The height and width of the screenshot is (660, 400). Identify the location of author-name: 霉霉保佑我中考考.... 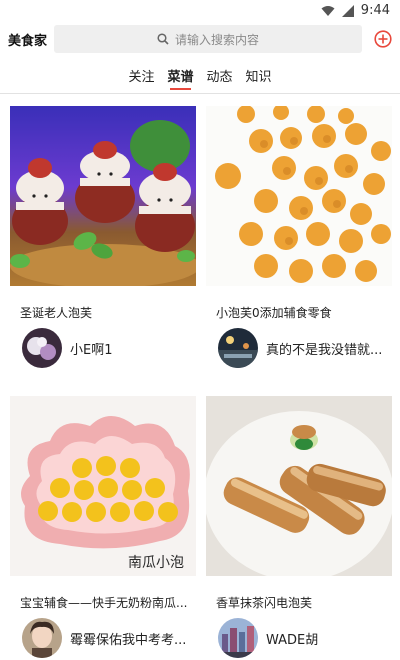
(128, 638).